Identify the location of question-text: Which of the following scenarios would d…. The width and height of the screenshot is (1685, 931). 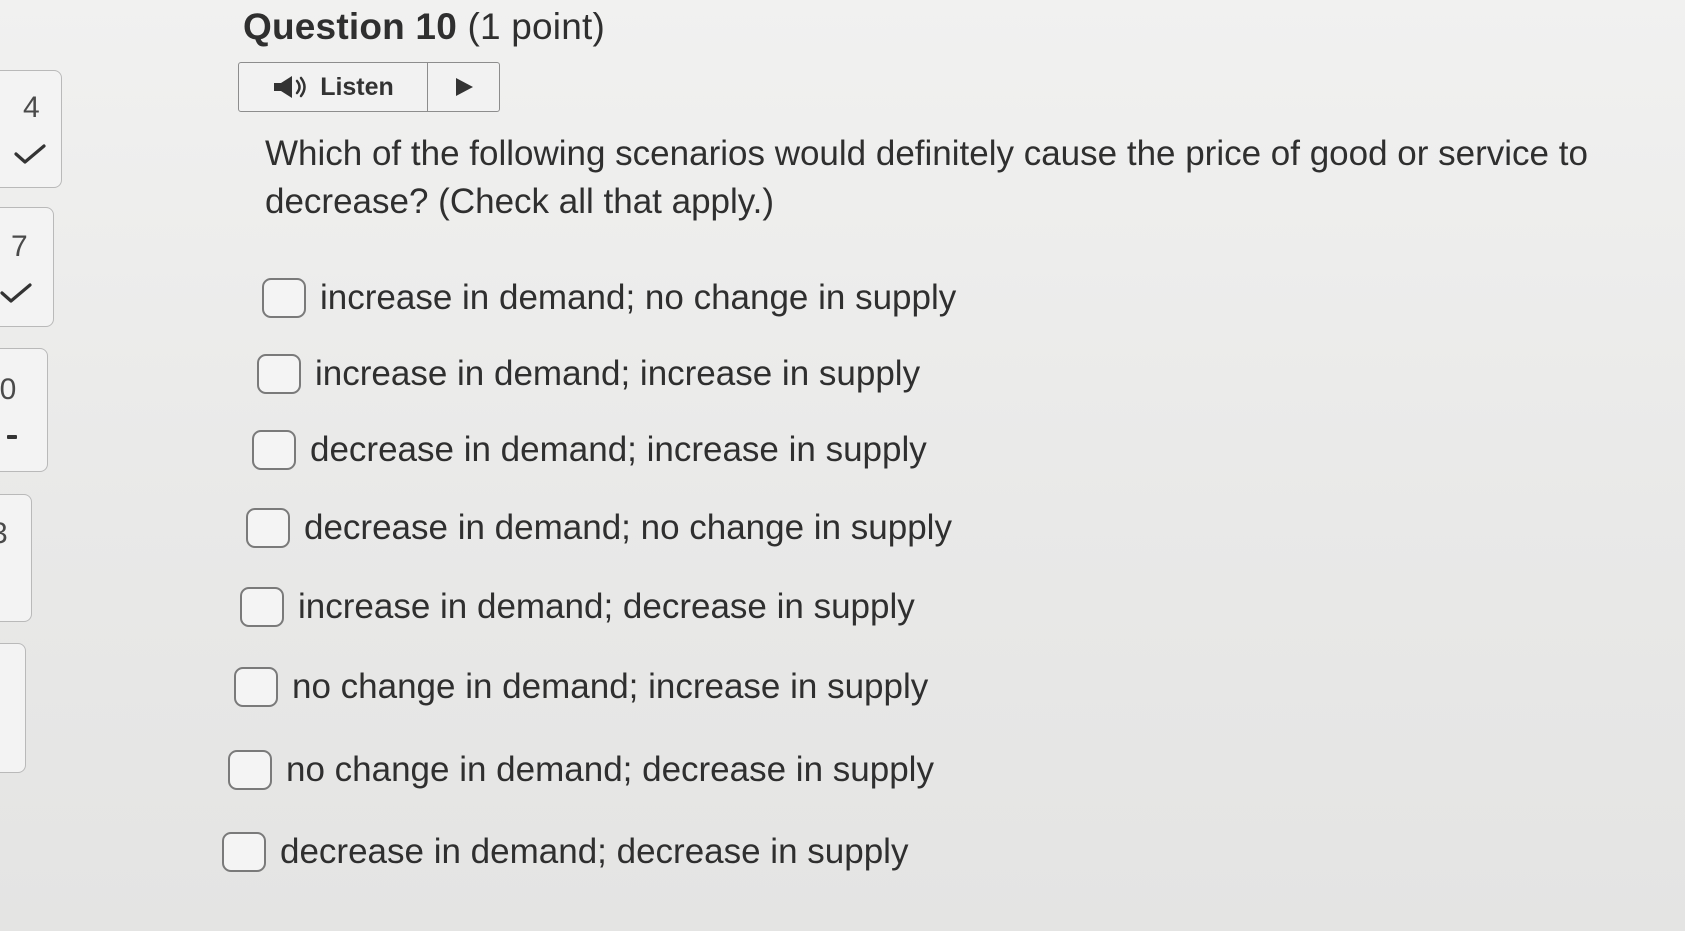
(926, 177).